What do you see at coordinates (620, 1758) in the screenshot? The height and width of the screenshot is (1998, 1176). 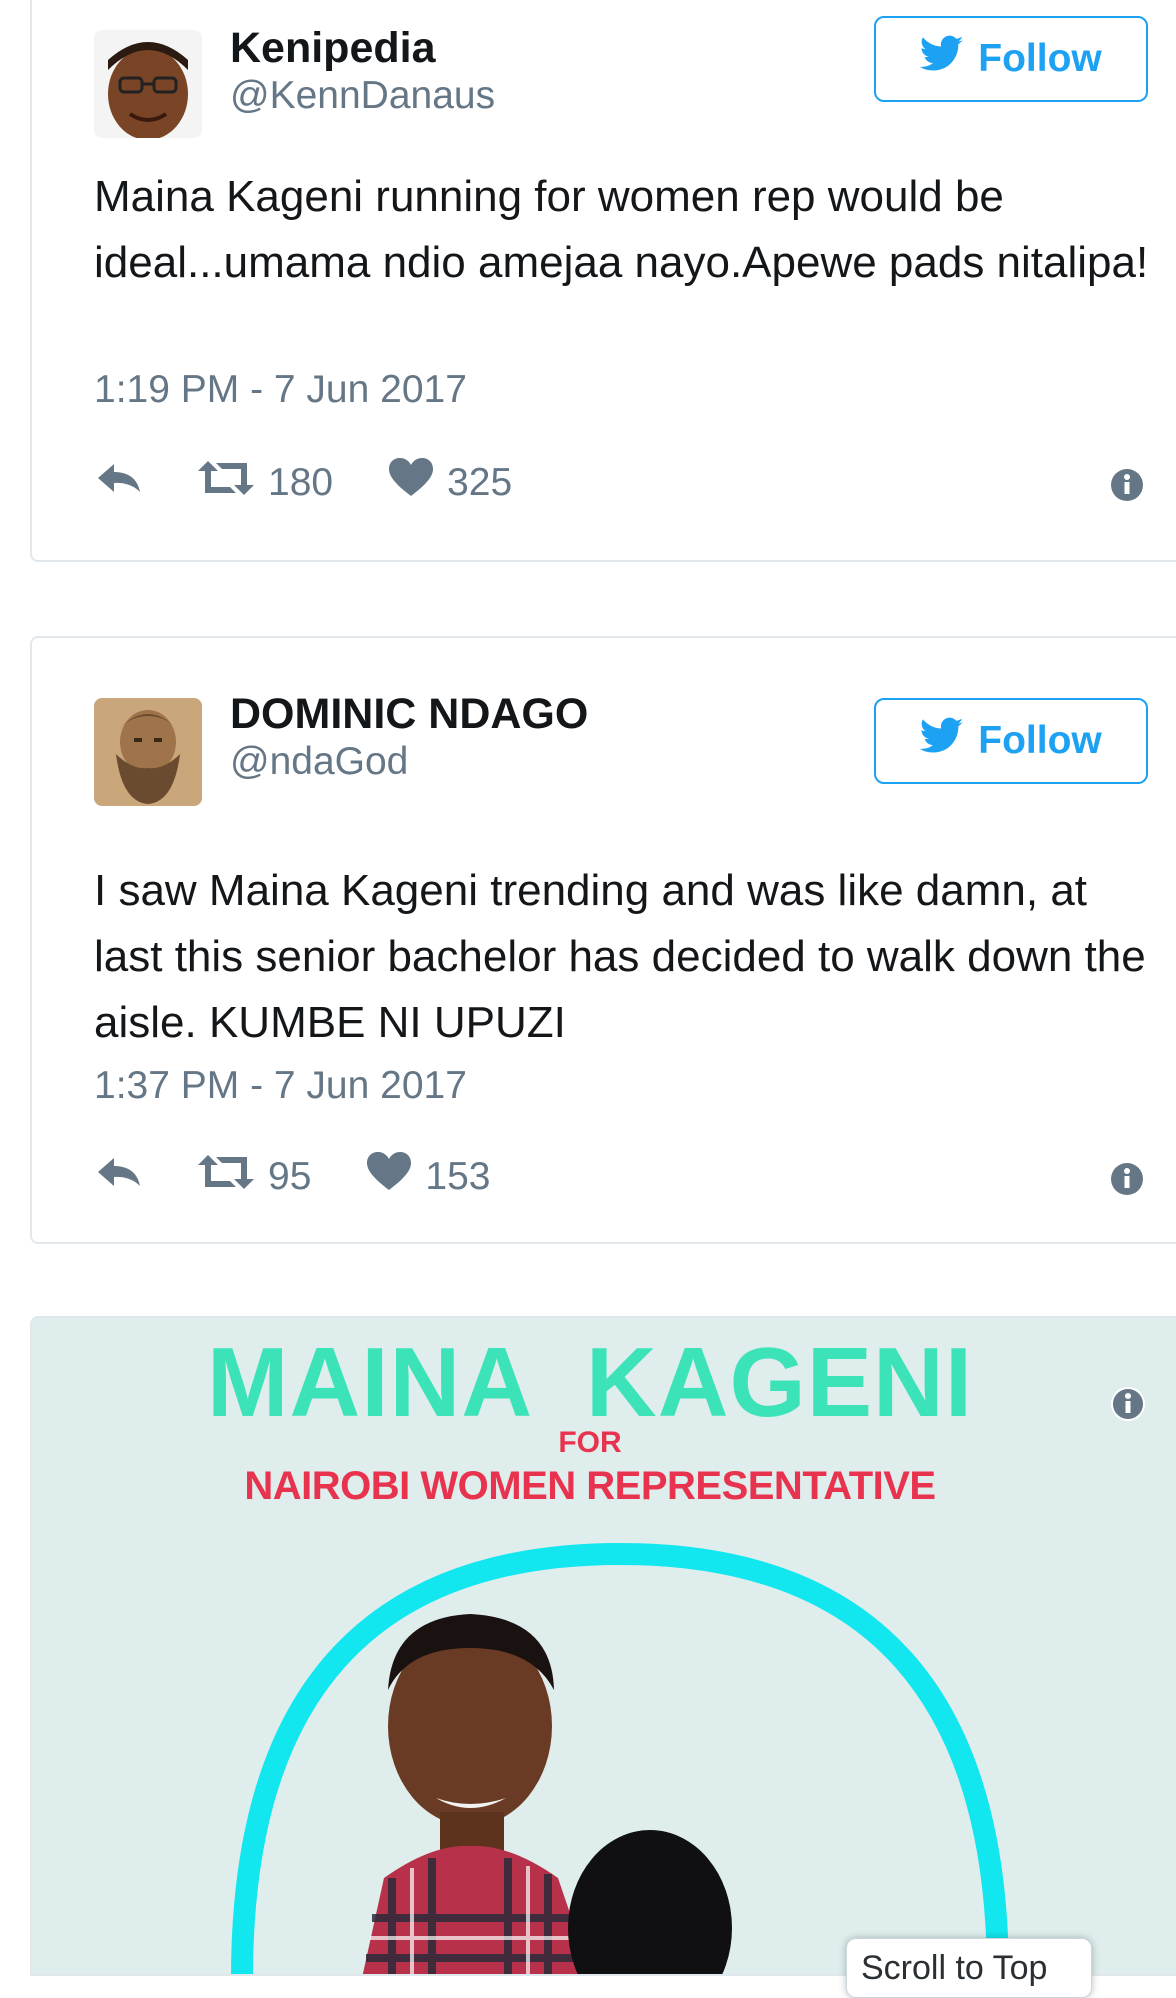 I see `poster-photo` at bounding box center [620, 1758].